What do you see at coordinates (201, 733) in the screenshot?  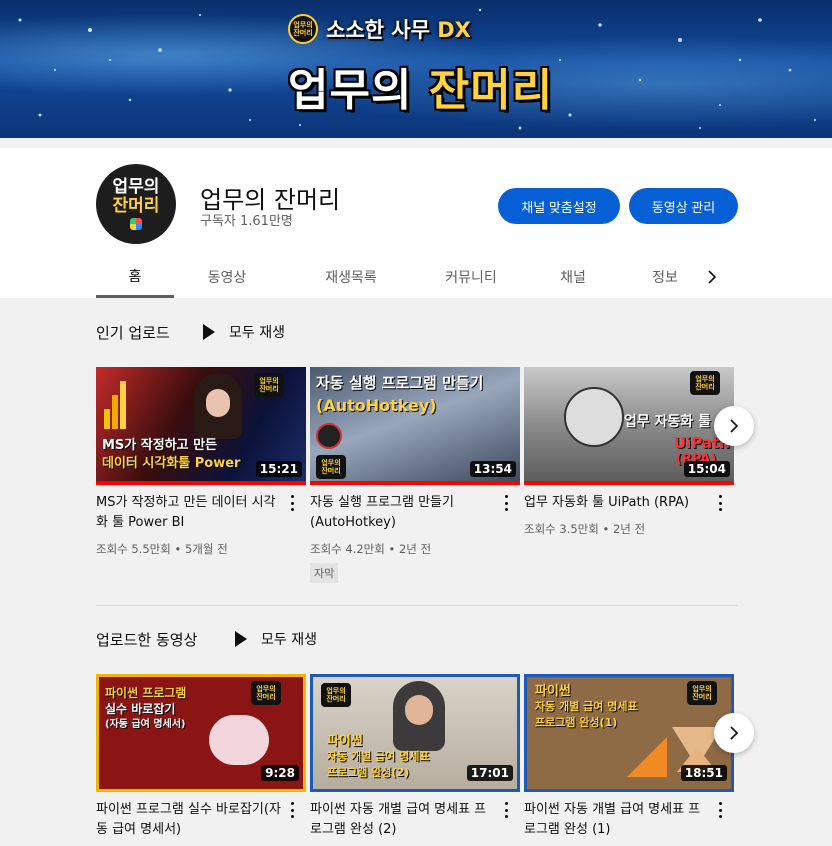 I see `video-thumbnail: 파이썬 프로그램 실수 바로잡기 (자동 급여 명세서) 업무의 잔머리 9:28` at bounding box center [201, 733].